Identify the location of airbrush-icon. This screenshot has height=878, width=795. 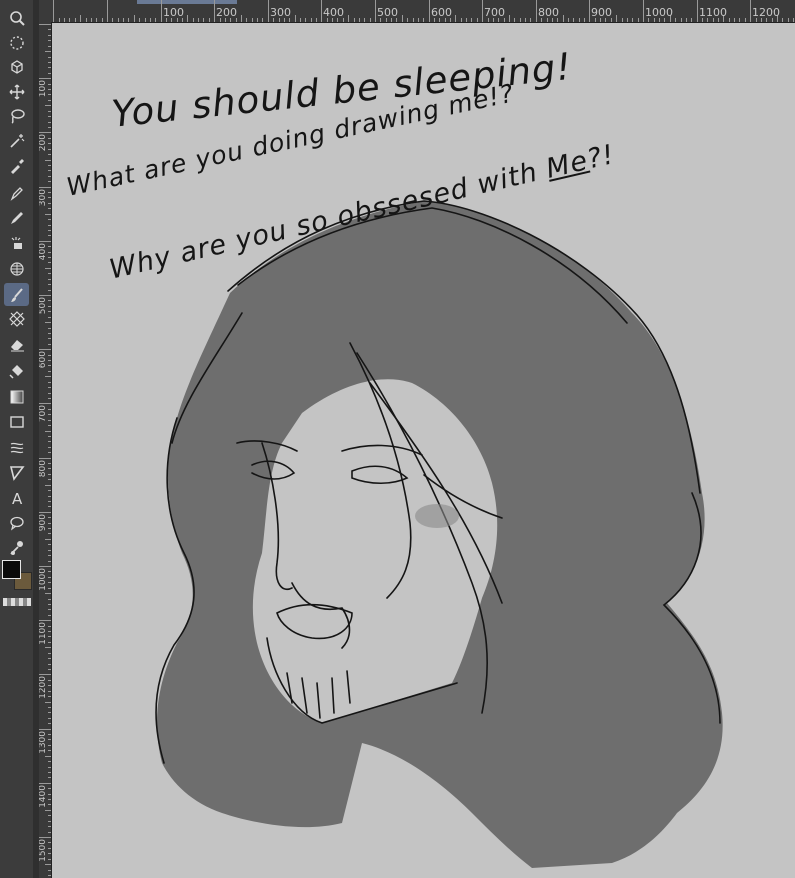
(16, 242).